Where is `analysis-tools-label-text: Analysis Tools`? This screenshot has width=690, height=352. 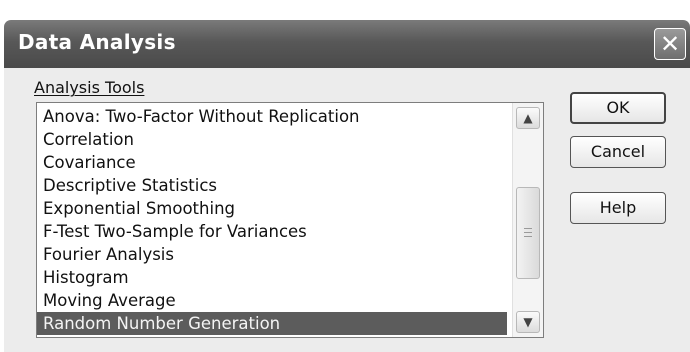
analysis-tools-label-text: Analysis Tools is located at coordinates (89, 87).